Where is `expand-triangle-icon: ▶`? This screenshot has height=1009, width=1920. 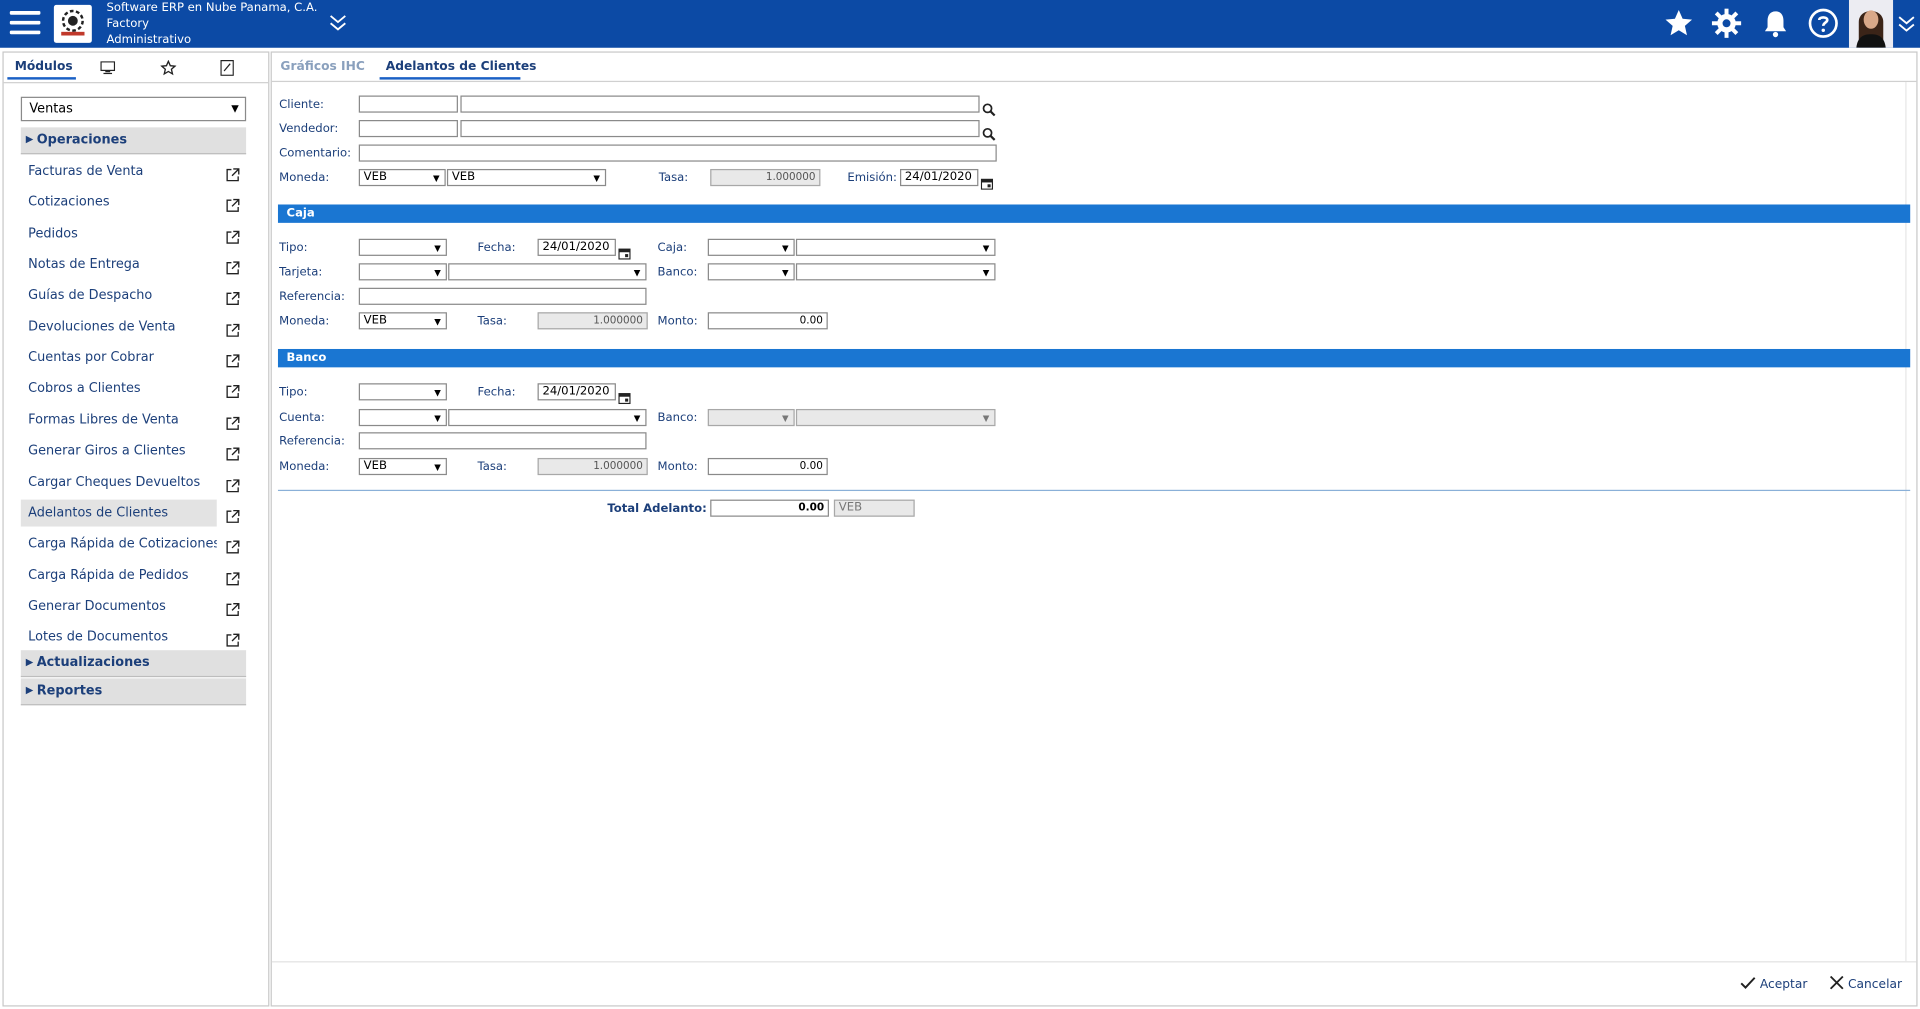
expand-triangle-icon: ▶ is located at coordinates (29, 139).